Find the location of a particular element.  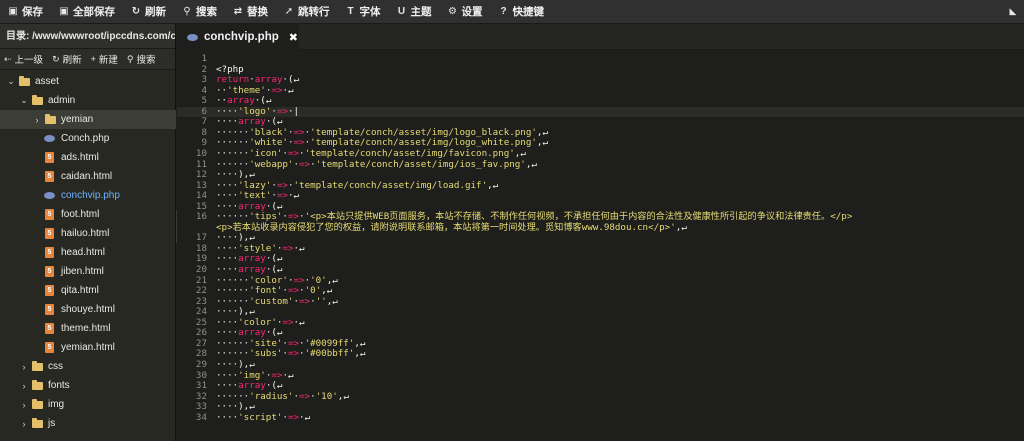

tree-item-yemian: › yemian is located at coordinates (88, 119).